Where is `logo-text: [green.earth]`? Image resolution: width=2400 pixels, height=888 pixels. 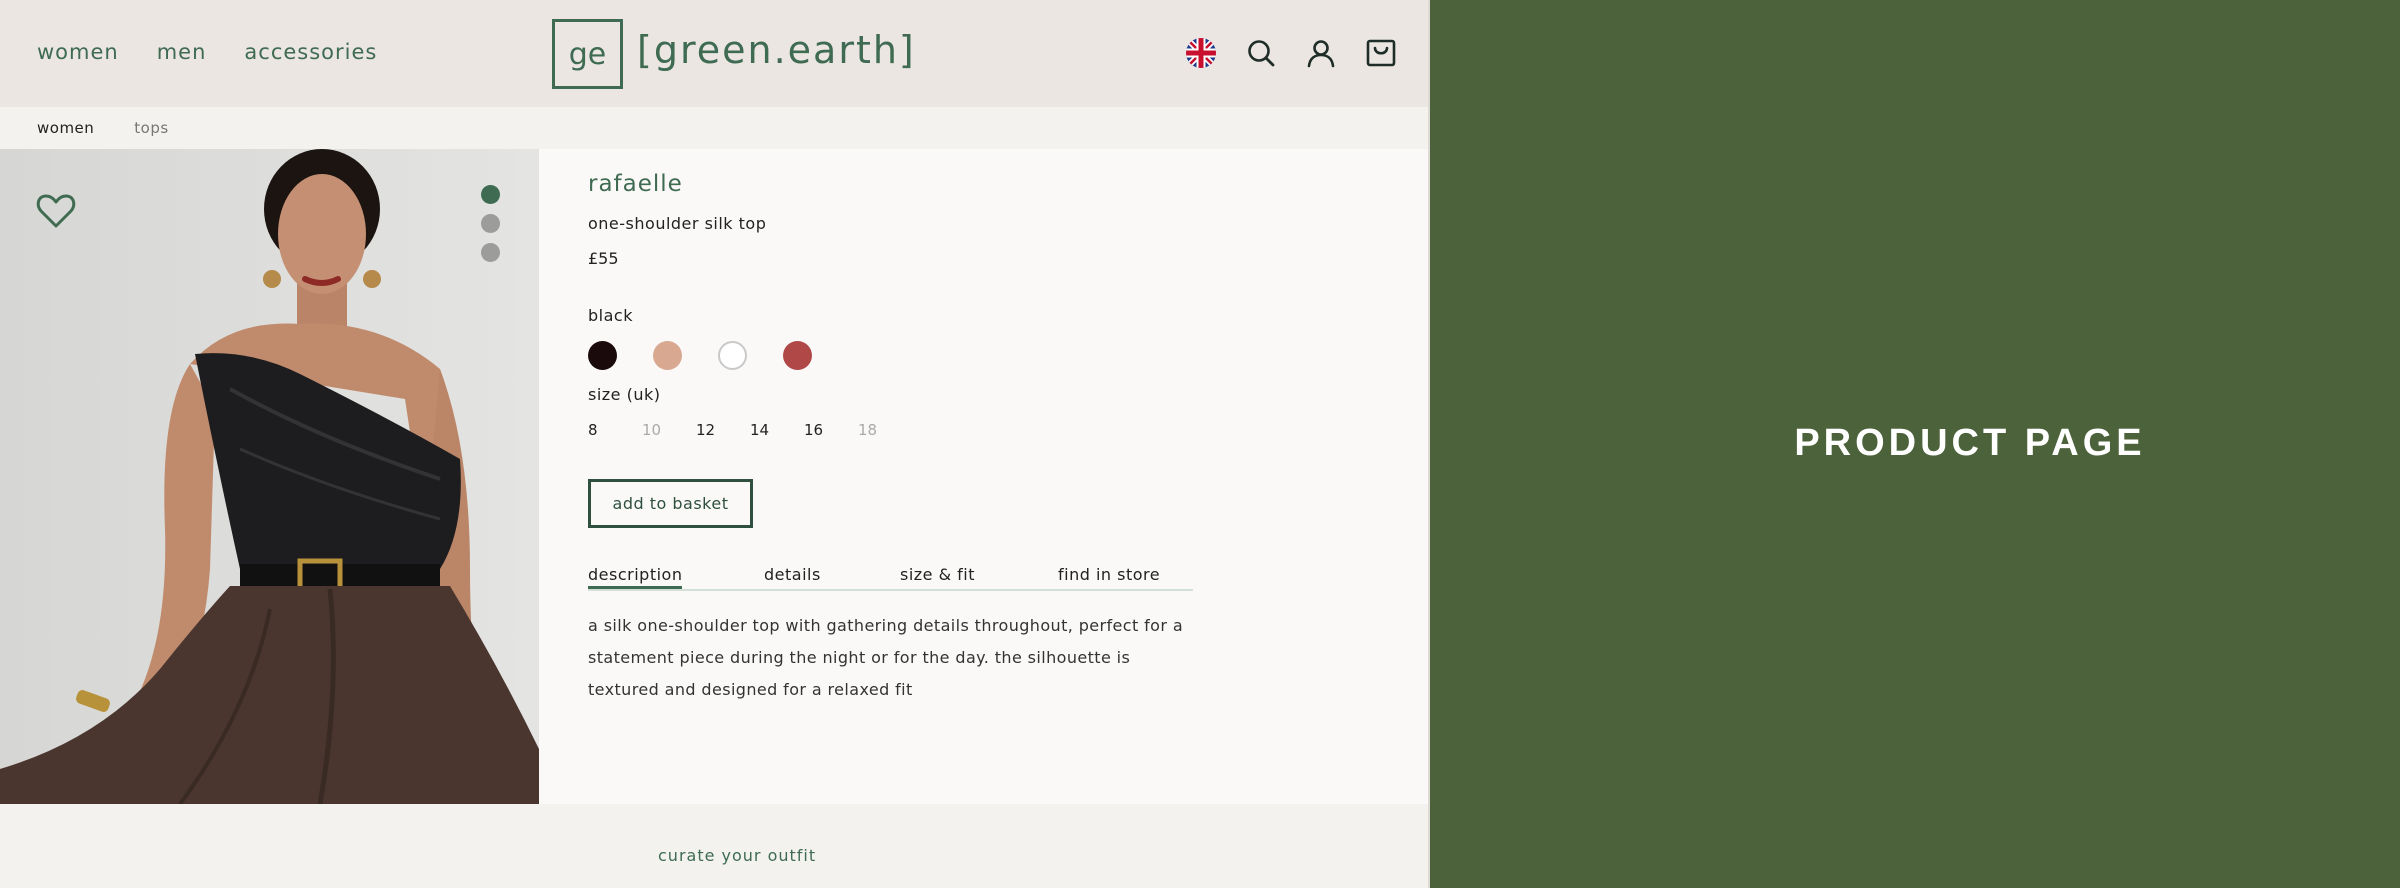
logo-text: [green.earth] is located at coordinates (776, 50).